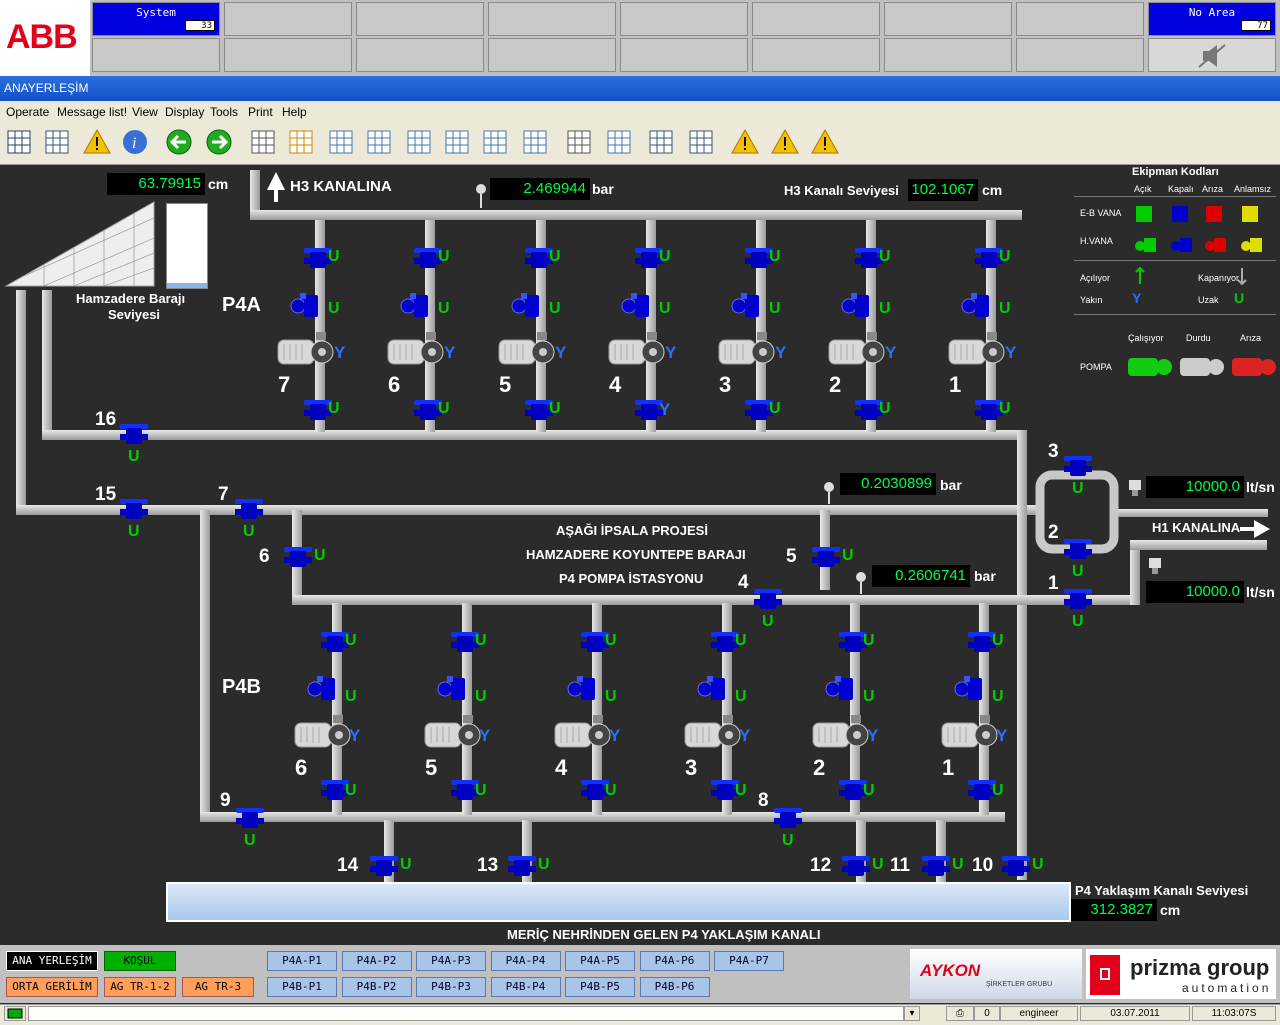  Describe the element at coordinates (224, 112) in the screenshot. I see `menu-tools: Tools` at that location.